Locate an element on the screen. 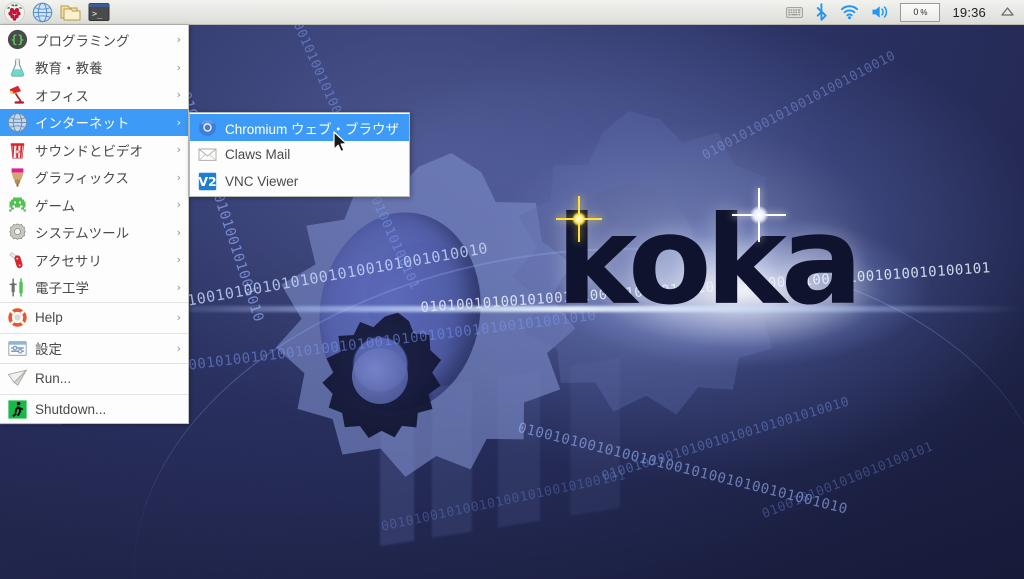 The height and width of the screenshot is (579, 1024). sparkle-white-icon is located at coordinates (759, 215).